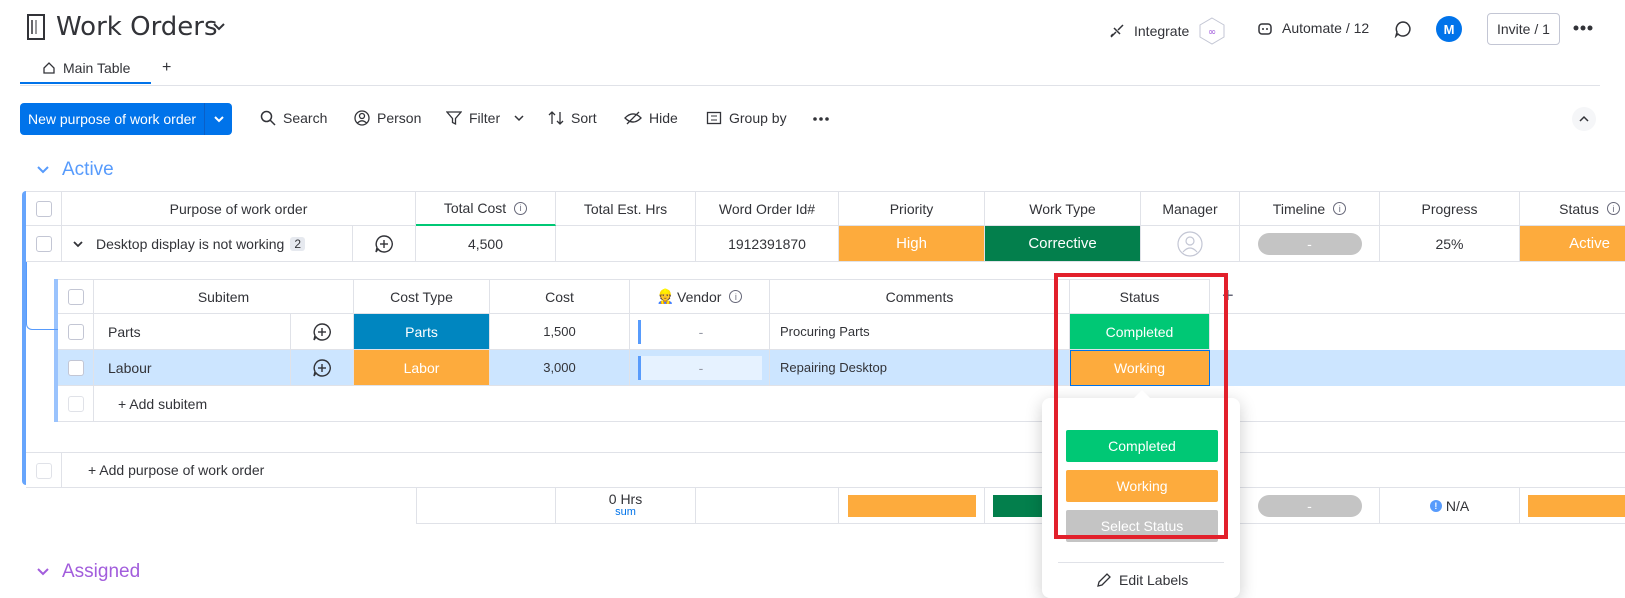  Describe the element at coordinates (1449, 29) in the screenshot. I see `avatar: M` at that location.